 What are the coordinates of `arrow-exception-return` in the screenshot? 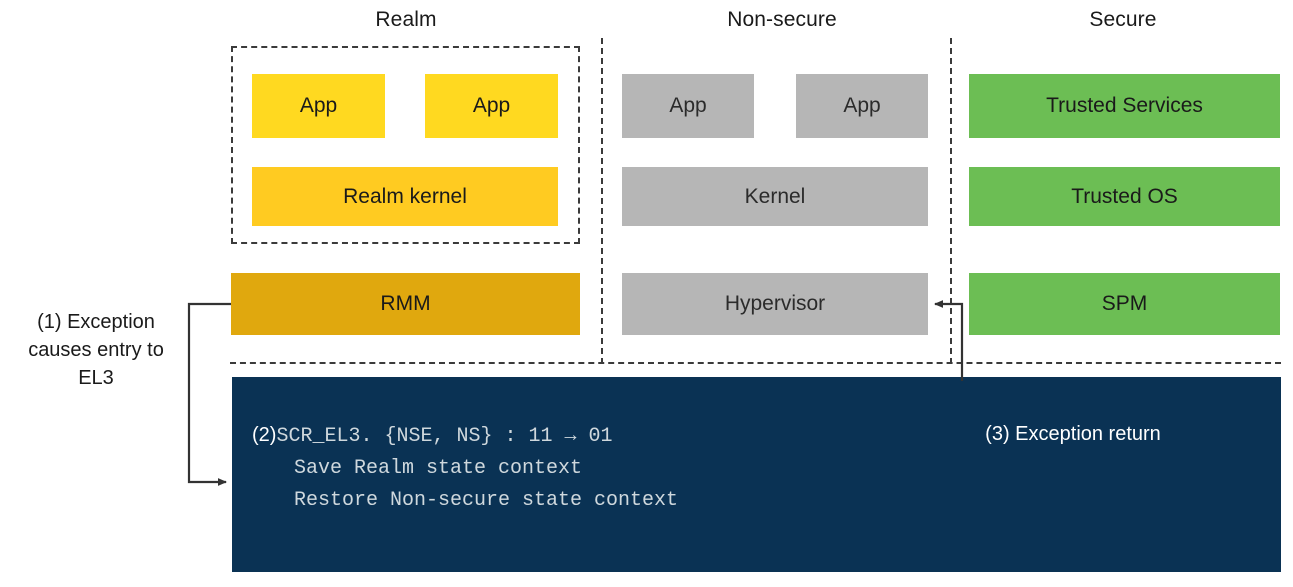 It's located at (949, 340).